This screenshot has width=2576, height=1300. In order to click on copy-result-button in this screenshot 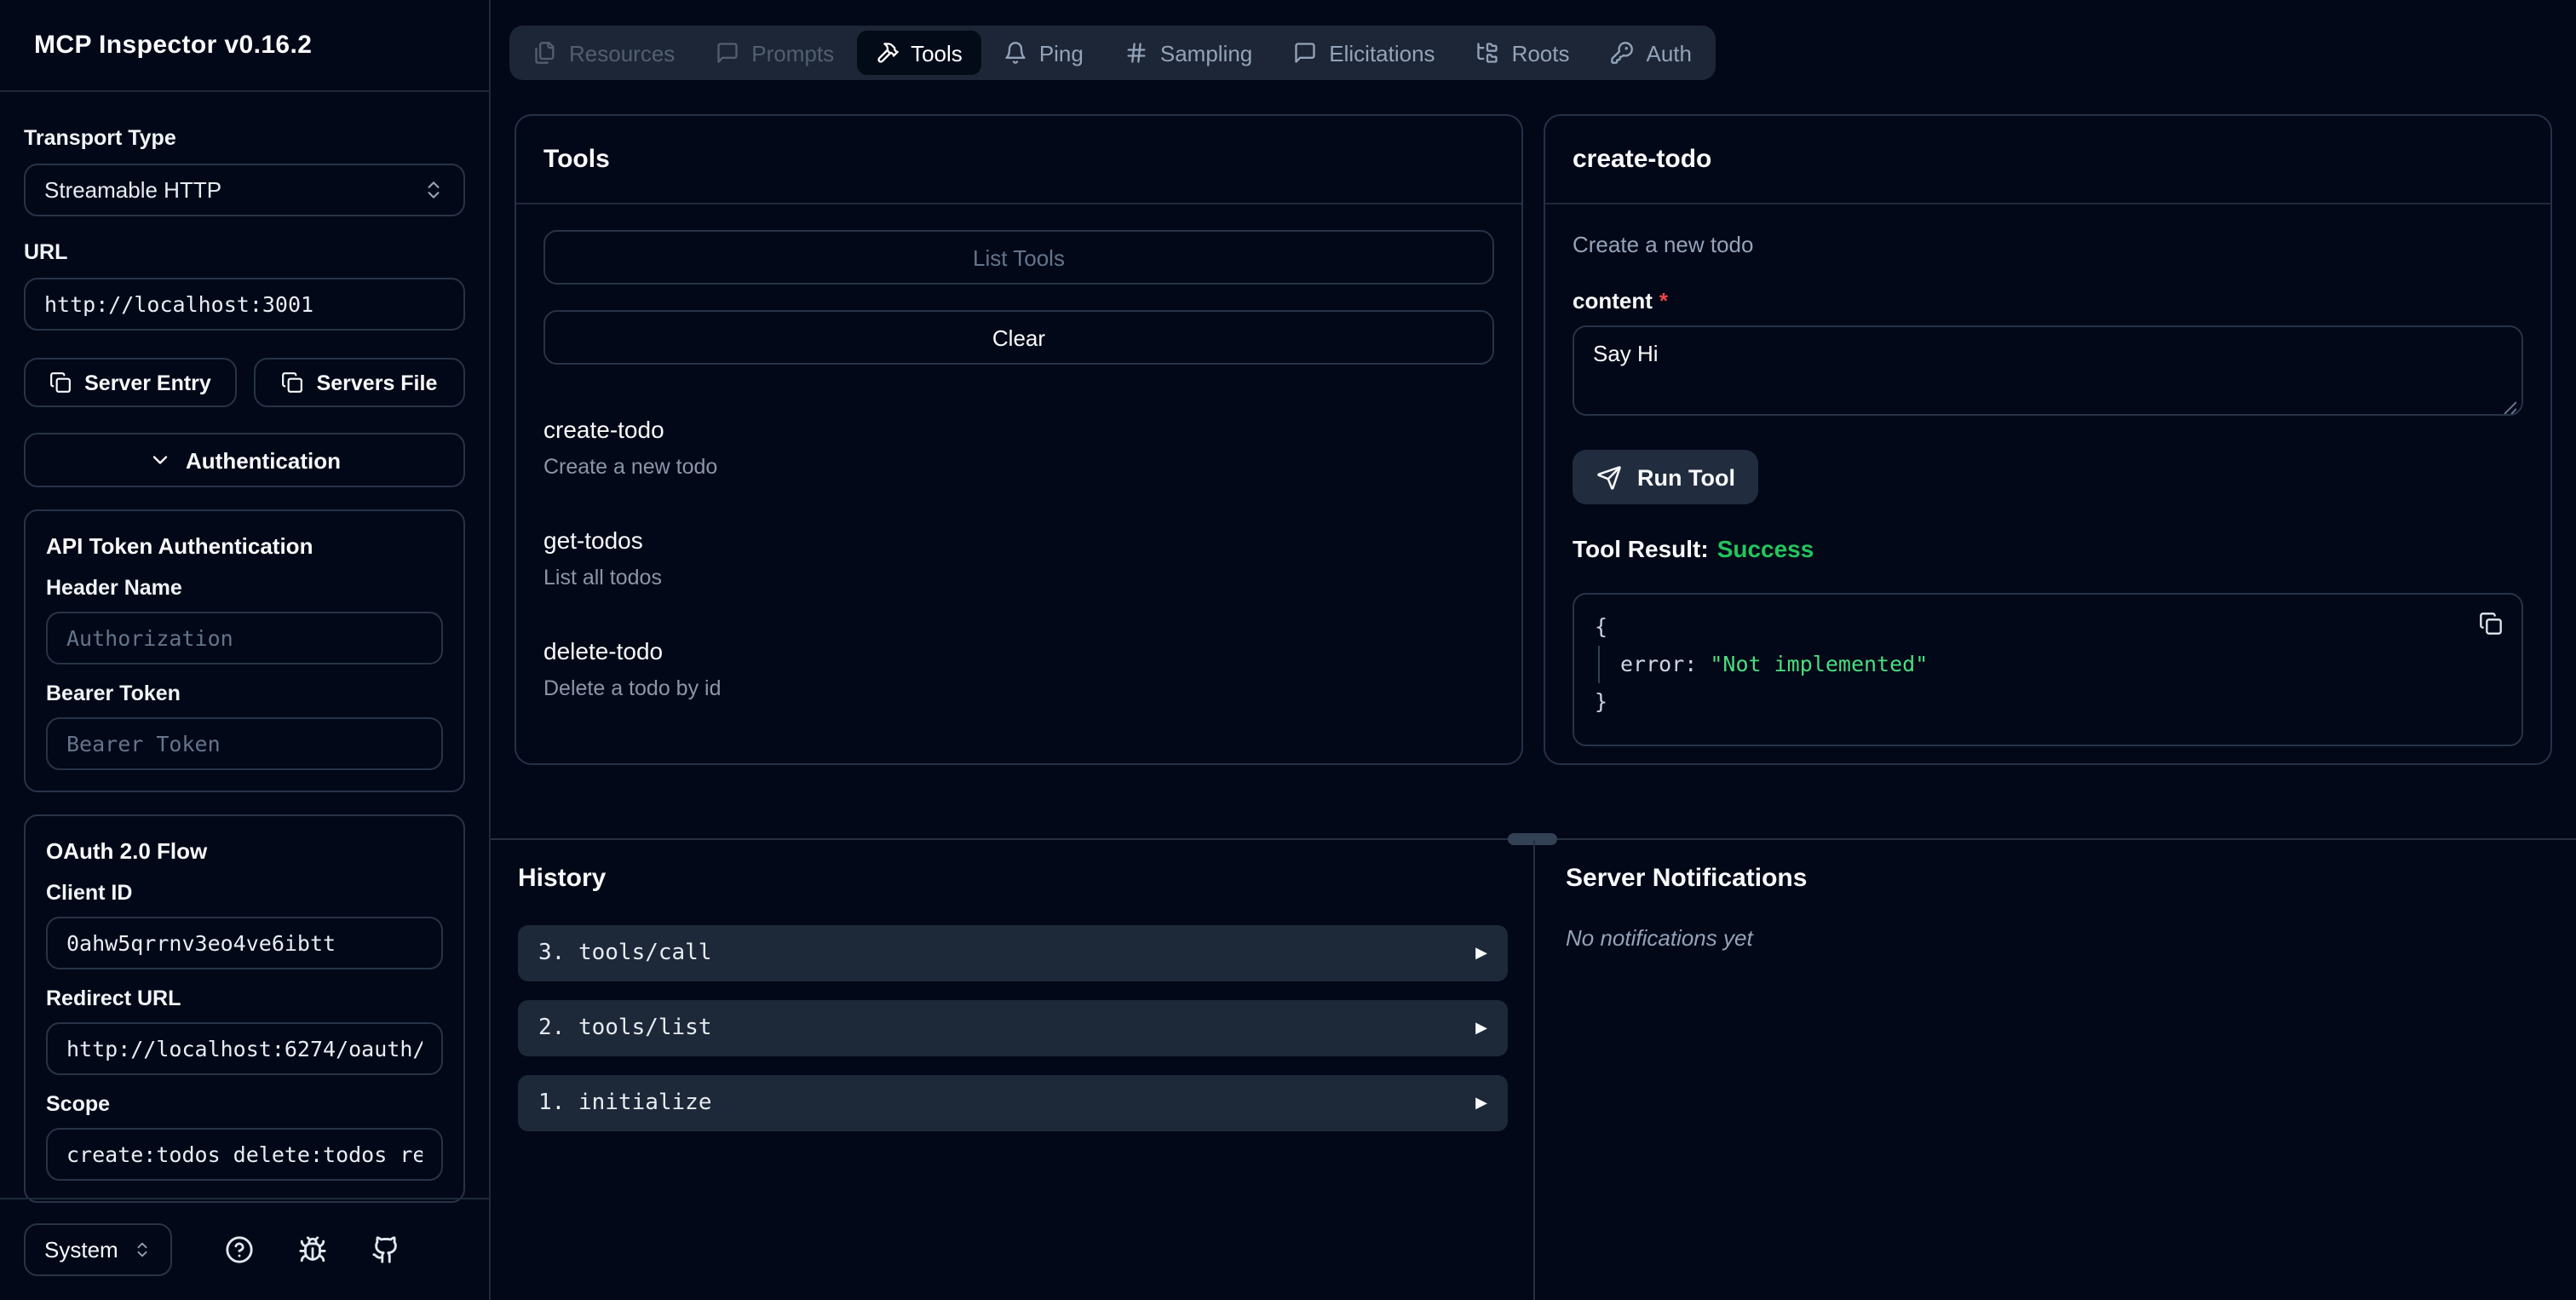, I will do `click(2491, 624)`.